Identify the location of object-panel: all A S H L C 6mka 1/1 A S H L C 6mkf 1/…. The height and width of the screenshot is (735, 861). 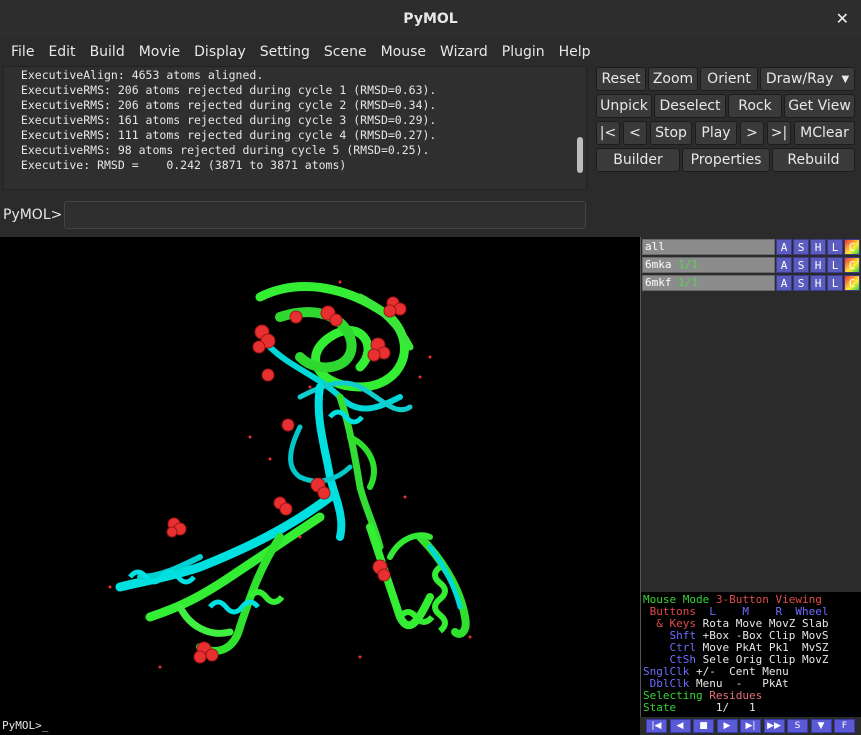
(750, 414).